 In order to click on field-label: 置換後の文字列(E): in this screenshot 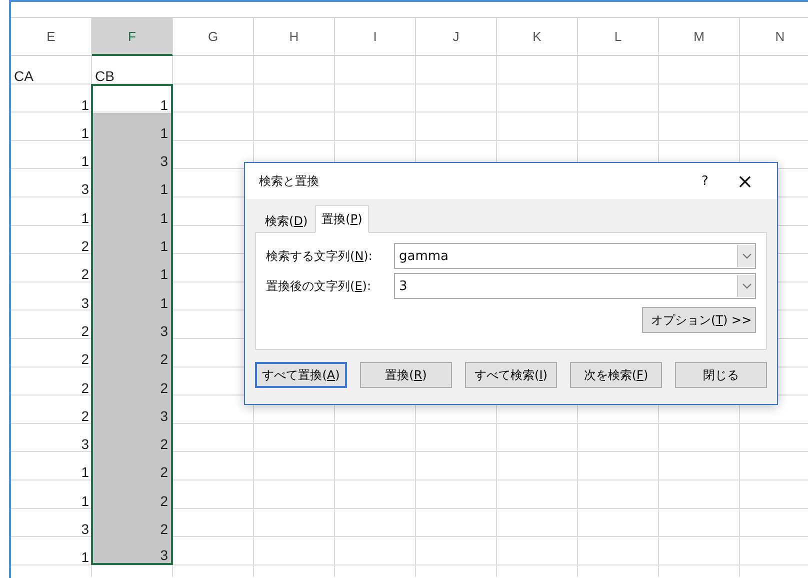, I will do `click(319, 286)`.